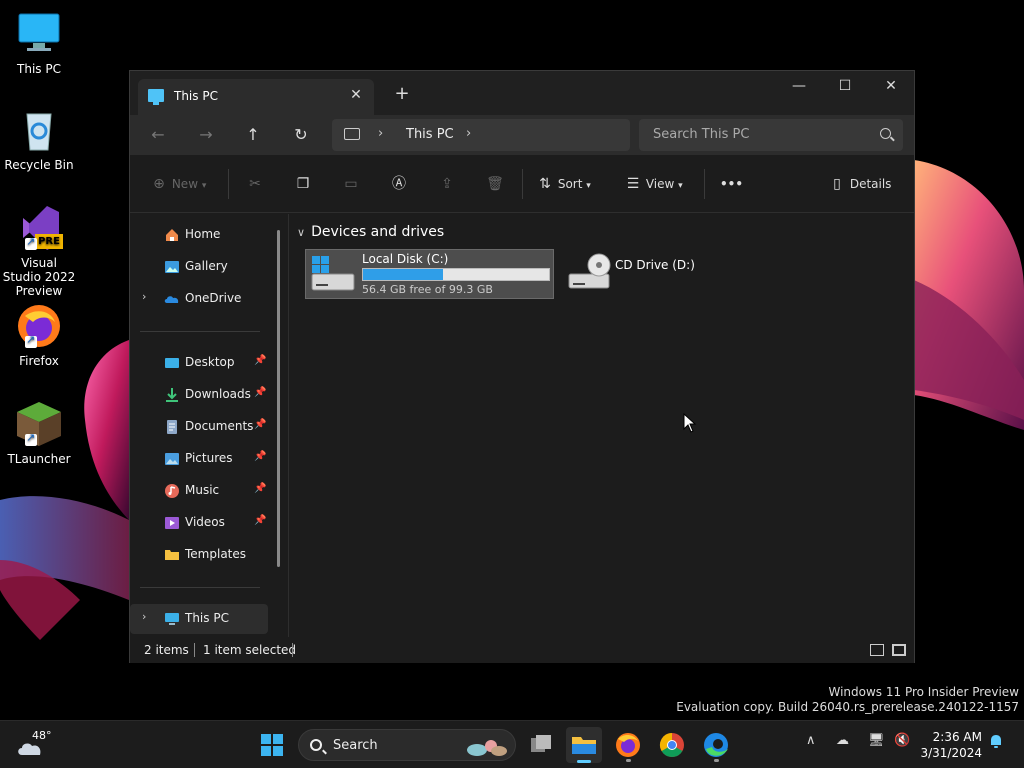  Describe the element at coordinates (39, 424) in the screenshot. I see `minecraft-block-icon` at that location.